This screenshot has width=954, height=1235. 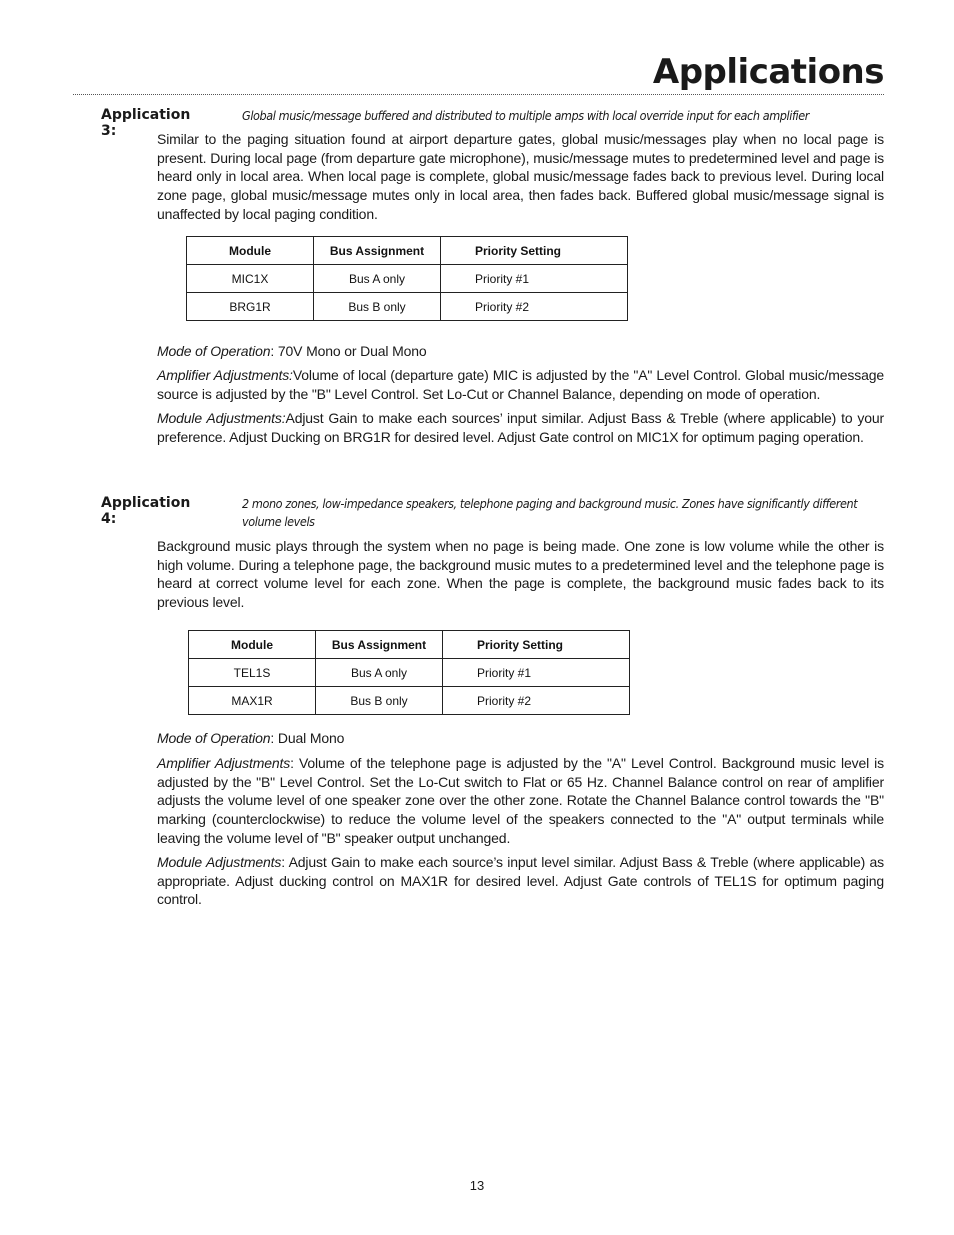 What do you see at coordinates (520, 738) in the screenshot?
I see `application-4-mode: Mode of Operation: Dual Mono` at bounding box center [520, 738].